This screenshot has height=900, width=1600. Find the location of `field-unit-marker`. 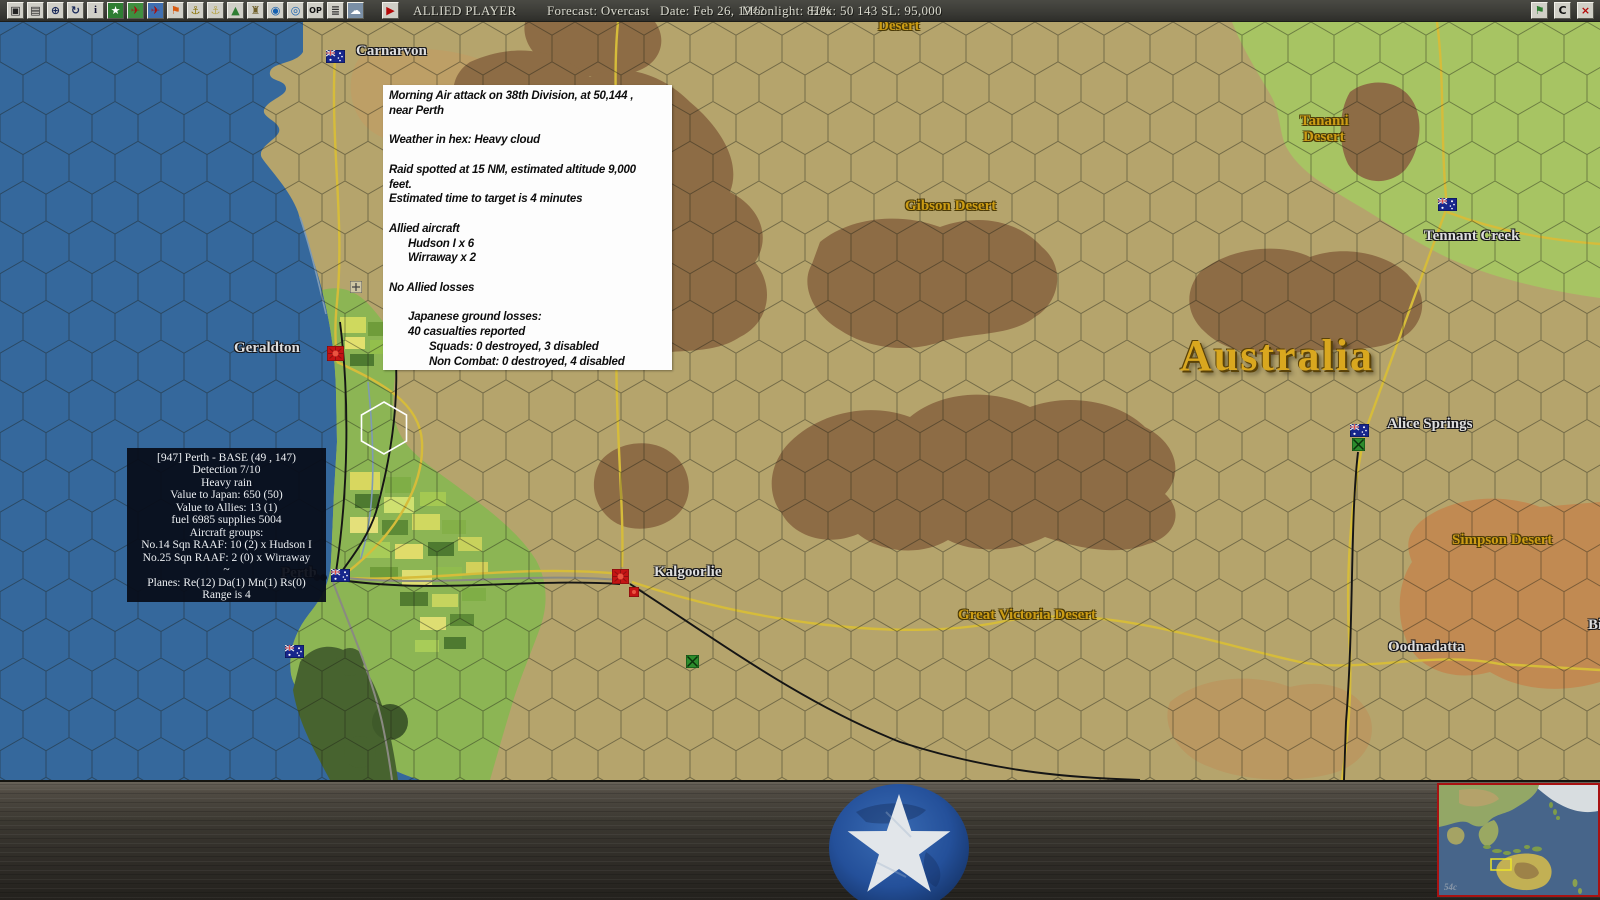

field-unit-marker is located at coordinates (692, 663).